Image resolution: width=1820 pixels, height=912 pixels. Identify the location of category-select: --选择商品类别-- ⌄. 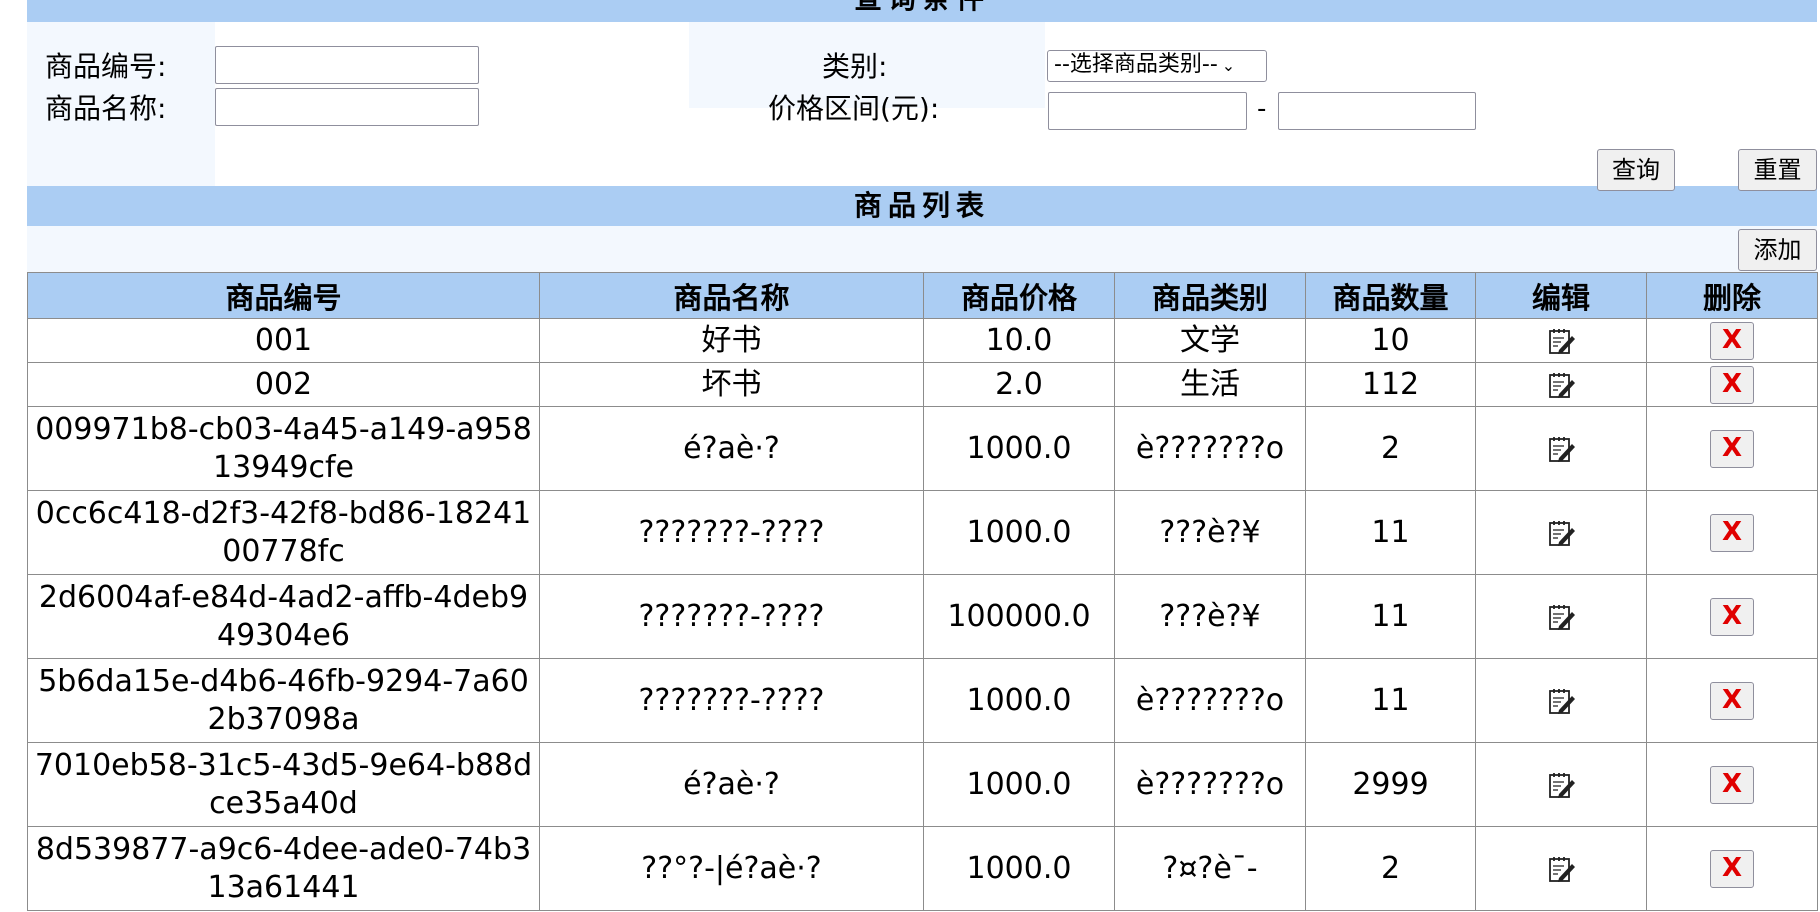
(1157, 66).